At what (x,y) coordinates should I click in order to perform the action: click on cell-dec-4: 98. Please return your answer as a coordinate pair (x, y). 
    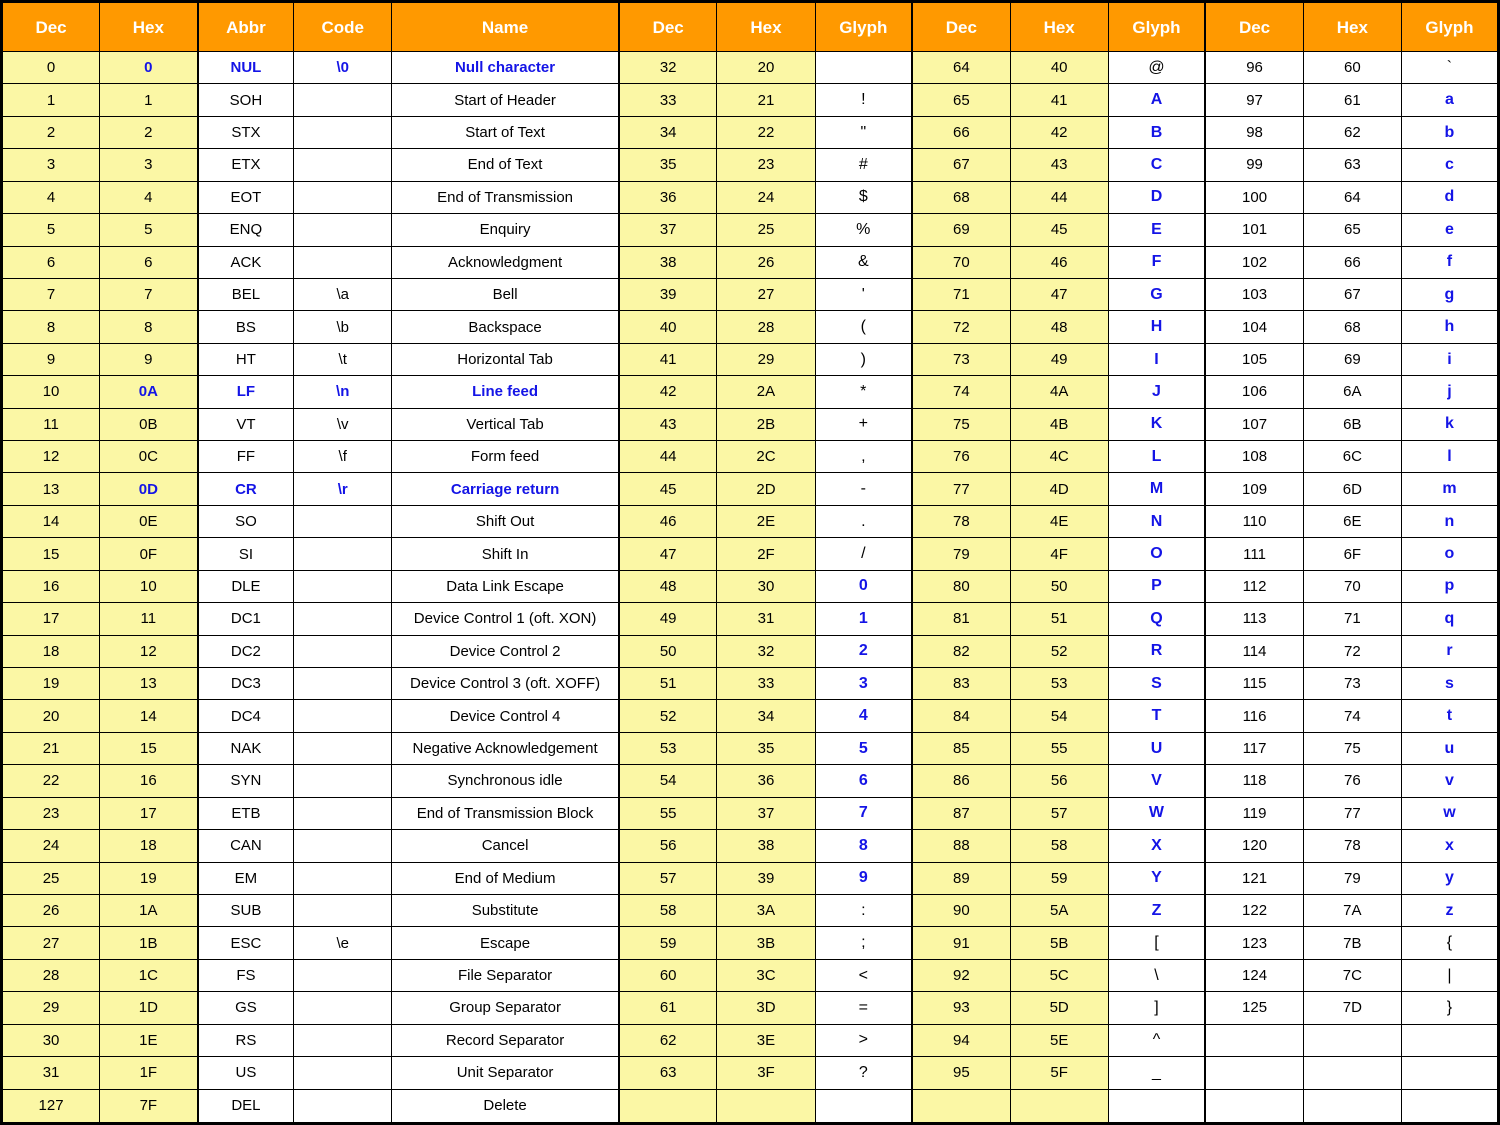
    Looking at the image, I should click on (1254, 132).